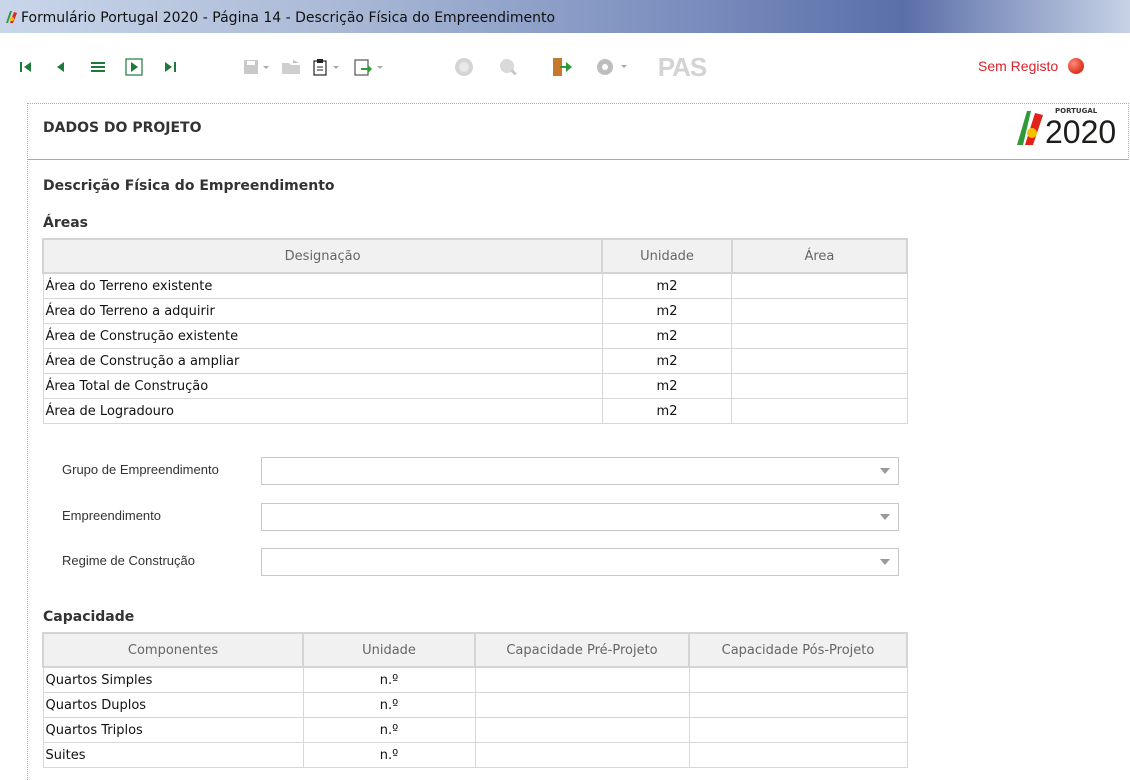 The image size is (1130, 780). I want to click on portugal2020-logo: 2020 PORTUGAL, so click(1072, 131).